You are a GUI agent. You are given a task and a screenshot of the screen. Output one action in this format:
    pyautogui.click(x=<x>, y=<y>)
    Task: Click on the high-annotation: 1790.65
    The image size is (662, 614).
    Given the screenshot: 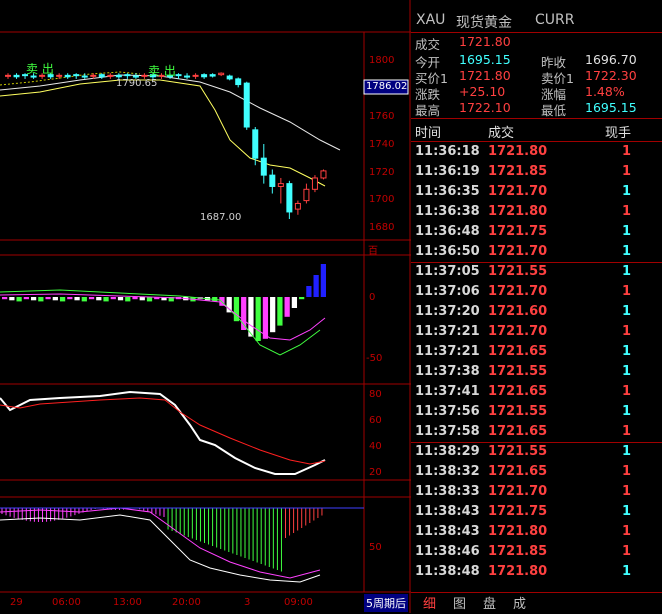 What is the action you would take?
    pyautogui.click(x=137, y=83)
    